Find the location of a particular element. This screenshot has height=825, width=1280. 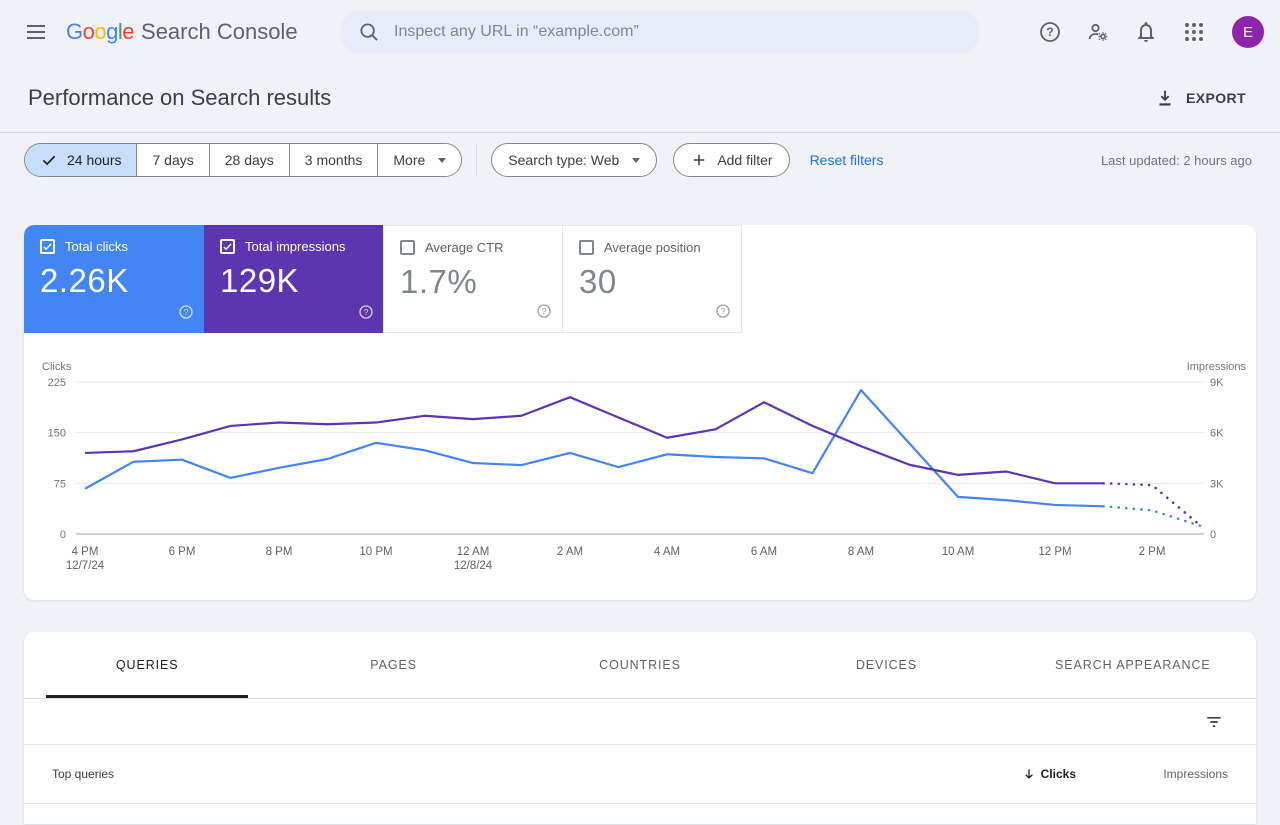

account-avatar: E is located at coordinates (1248, 32).